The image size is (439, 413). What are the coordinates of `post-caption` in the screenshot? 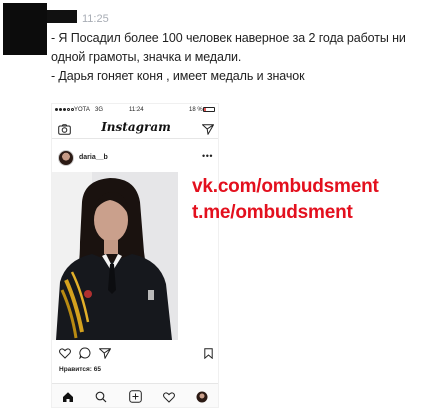 It's located at (119, 379).